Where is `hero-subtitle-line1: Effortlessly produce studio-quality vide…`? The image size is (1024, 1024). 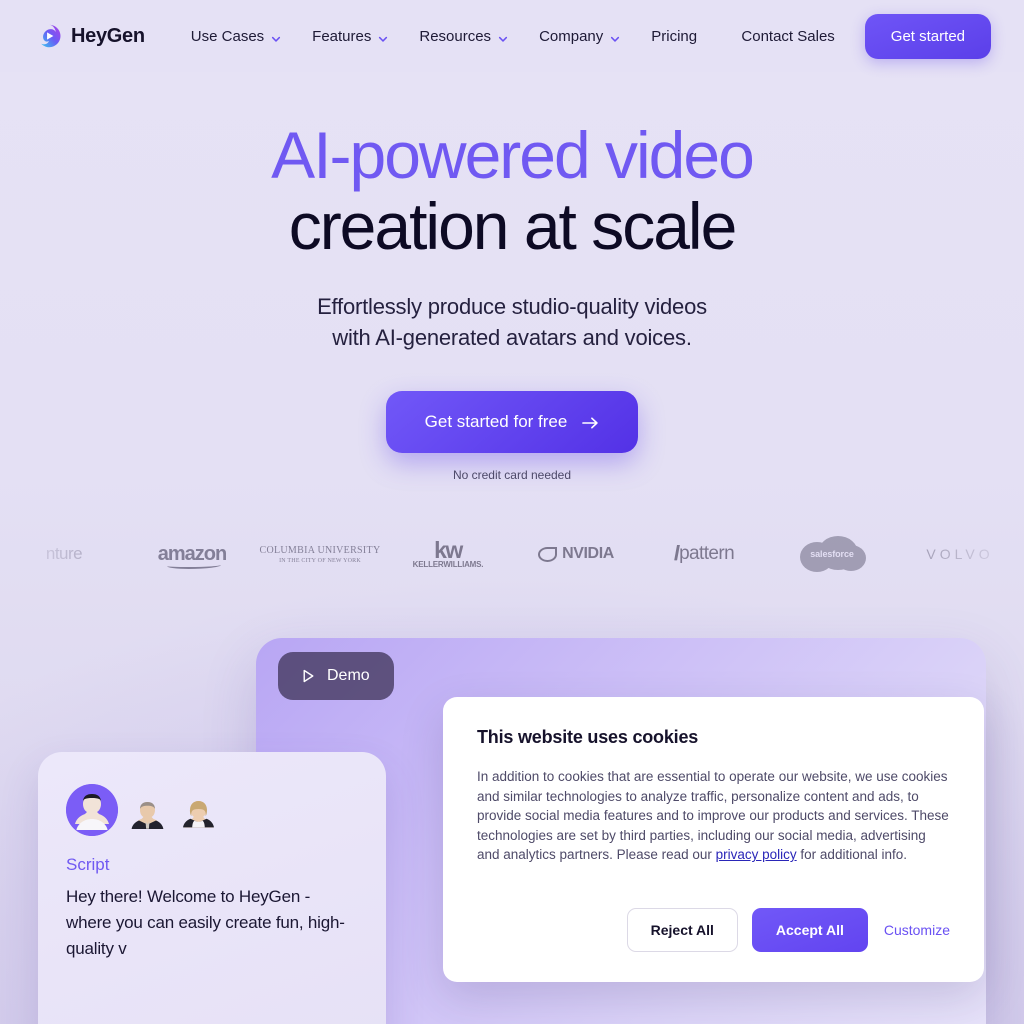 hero-subtitle-line1: Effortlessly produce studio-quality vide… is located at coordinates (512, 306).